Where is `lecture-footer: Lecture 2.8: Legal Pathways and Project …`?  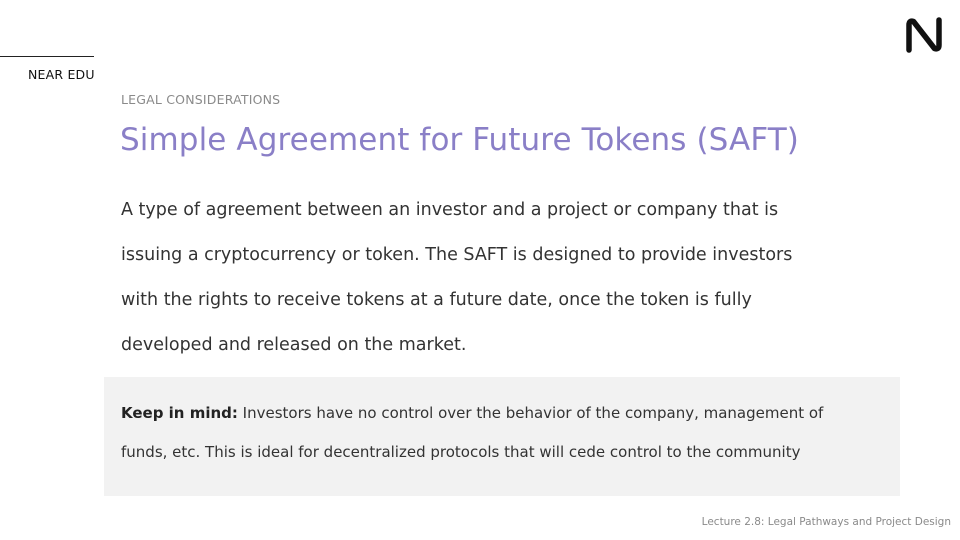
lecture-footer: Lecture 2.8: Legal Pathways and Project … is located at coordinates (826, 522).